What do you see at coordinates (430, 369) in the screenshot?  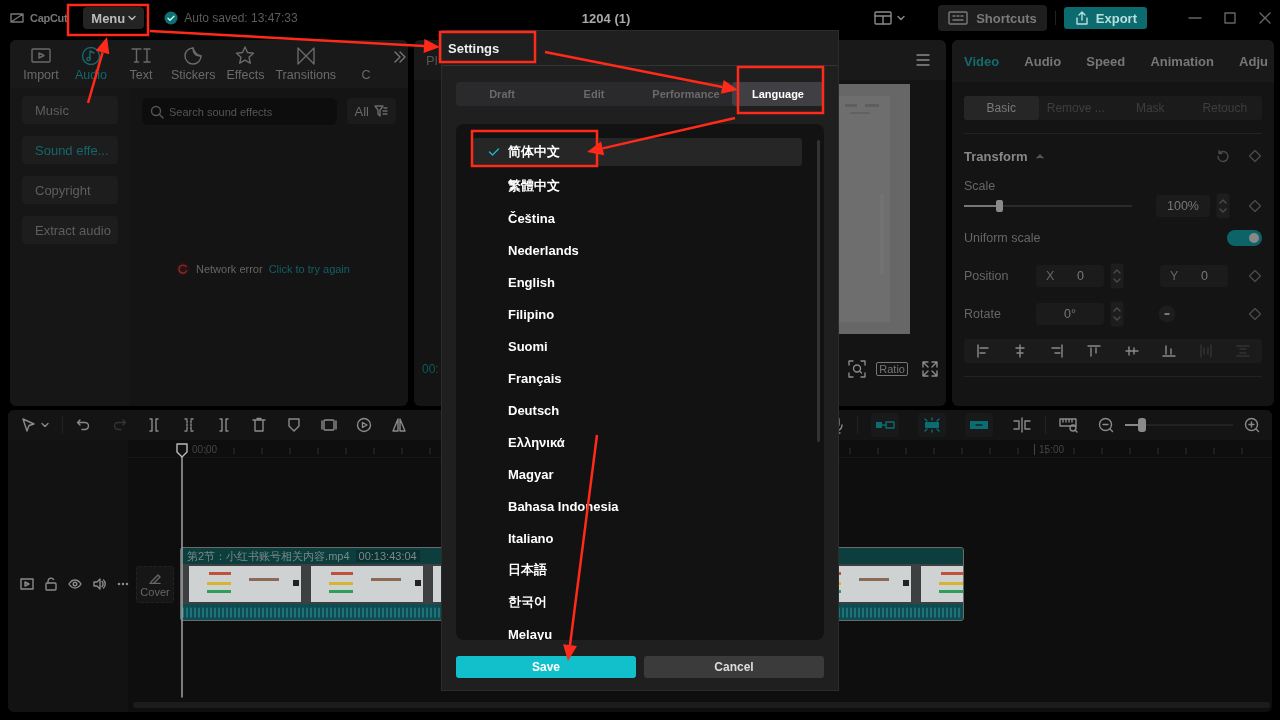 I see `timecode: 00:` at bounding box center [430, 369].